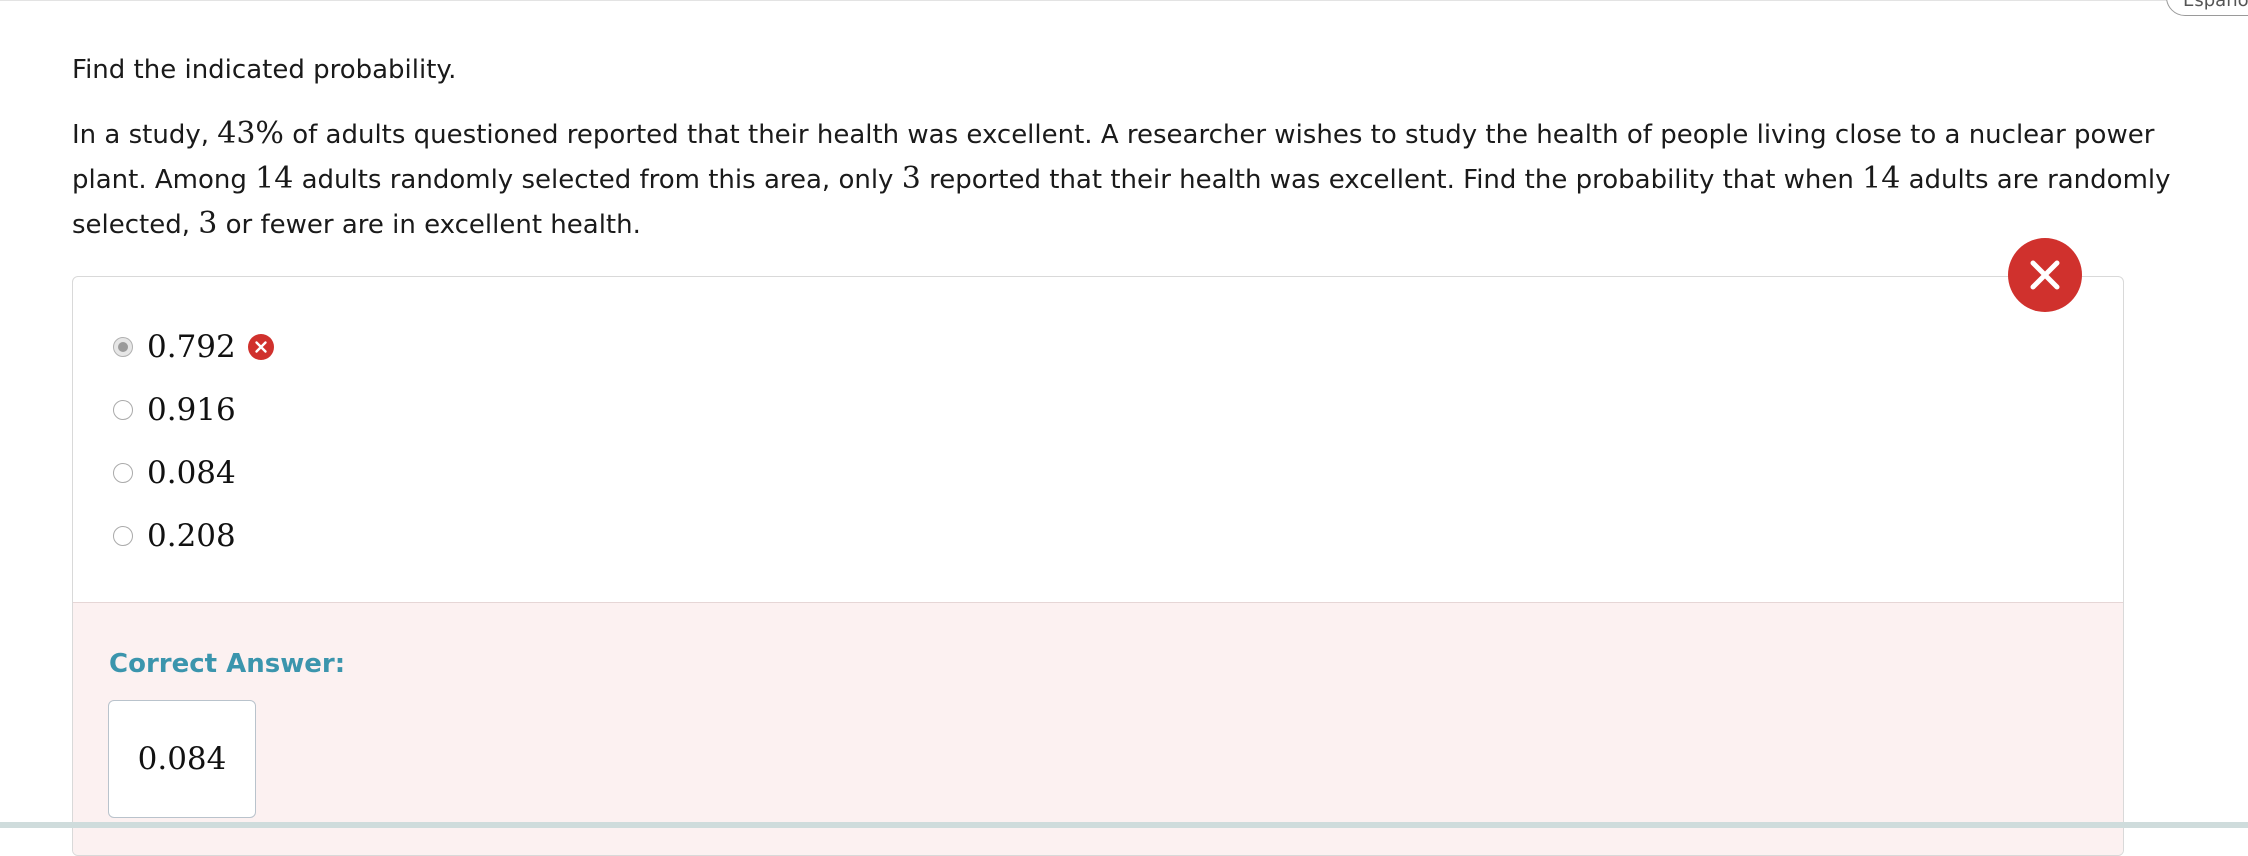 The height and width of the screenshot is (856, 2248). I want to click on option-label: 0.792, so click(191, 347).